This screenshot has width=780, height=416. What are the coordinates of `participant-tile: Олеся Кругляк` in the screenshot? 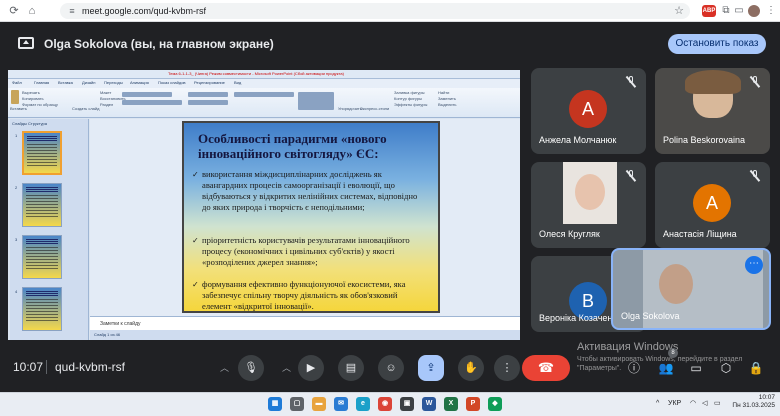 It's located at (588, 205).